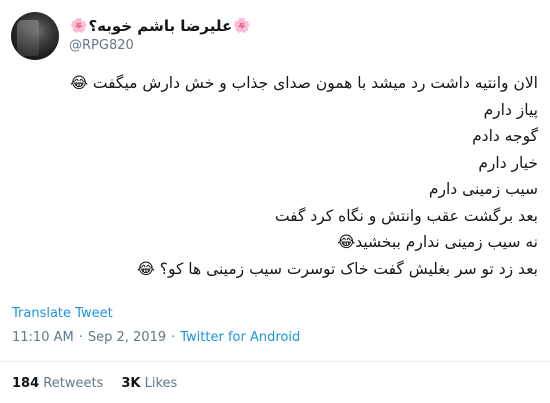 This screenshot has height=403, width=550. I want to click on likes-stat: 3K Likes, so click(149, 383).